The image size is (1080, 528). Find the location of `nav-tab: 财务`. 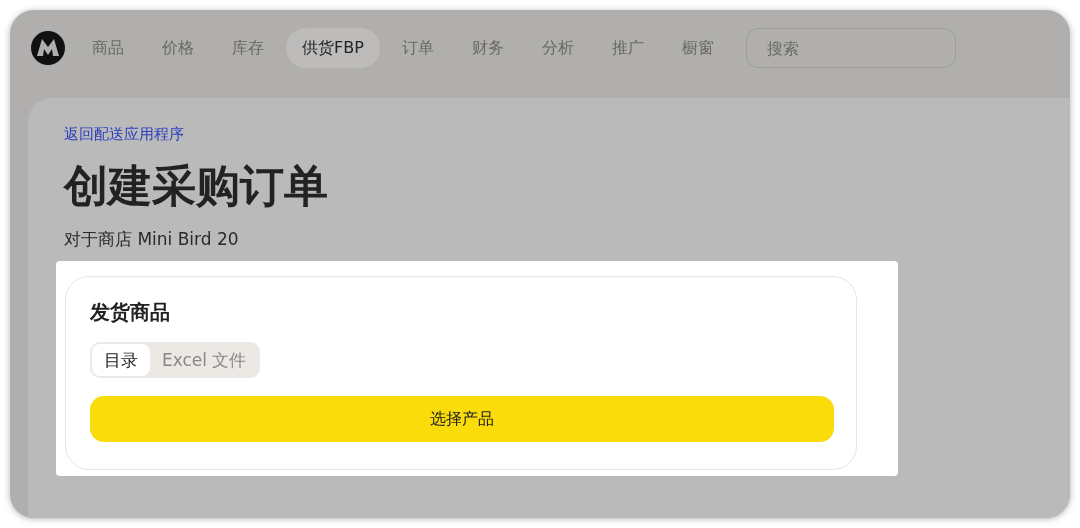

nav-tab: 财务 is located at coordinates (487, 48).